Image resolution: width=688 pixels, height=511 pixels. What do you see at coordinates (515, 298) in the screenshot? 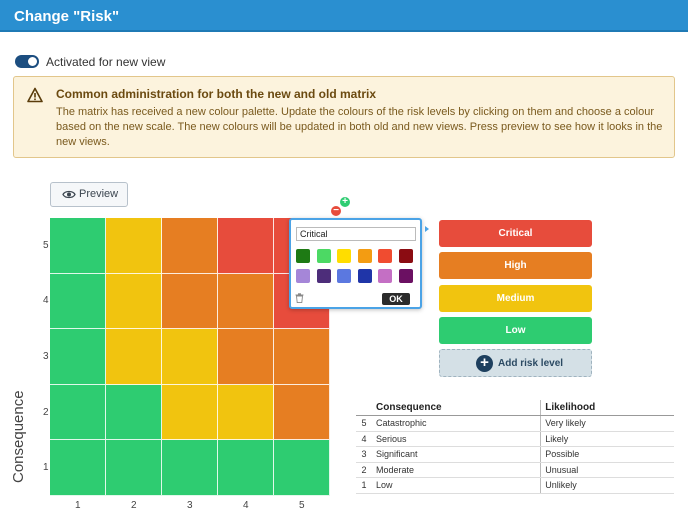
I see `risk-level-medium: Medium` at bounding box center [515, 298].